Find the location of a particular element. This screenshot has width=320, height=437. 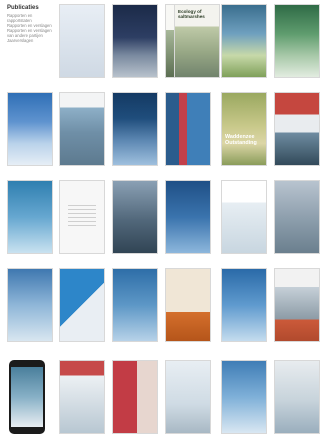

phone-screen is located at coordinates (27, 397).